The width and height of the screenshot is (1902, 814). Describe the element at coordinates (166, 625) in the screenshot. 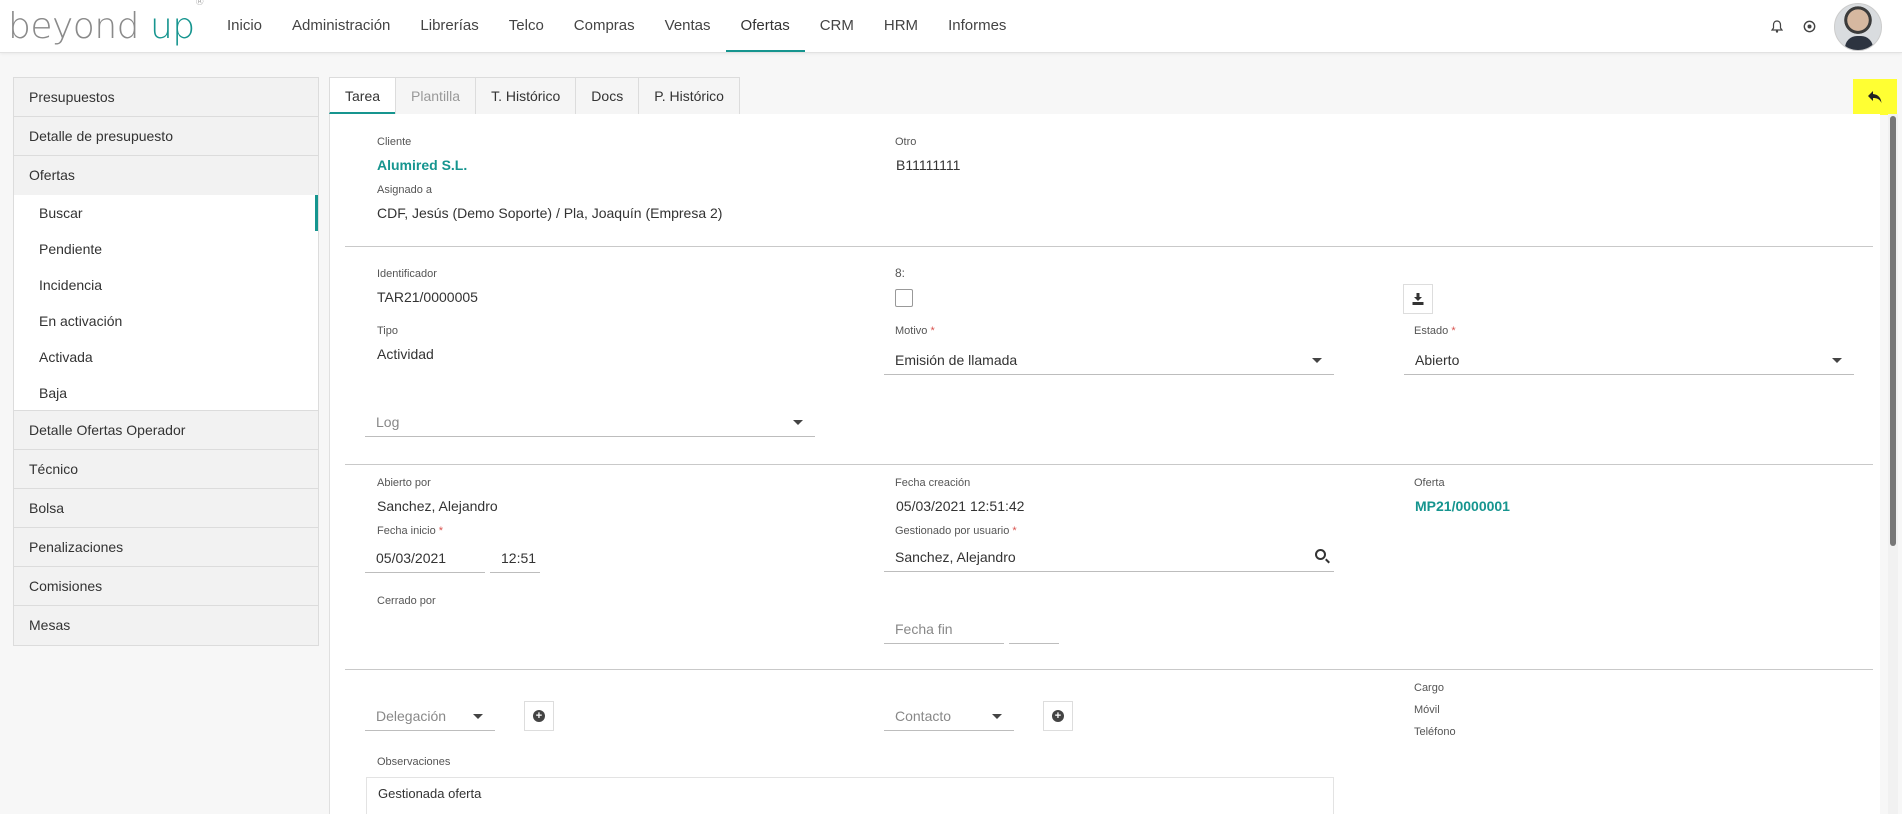

I see `sidebar-item-mesas: Mesas` at that location.